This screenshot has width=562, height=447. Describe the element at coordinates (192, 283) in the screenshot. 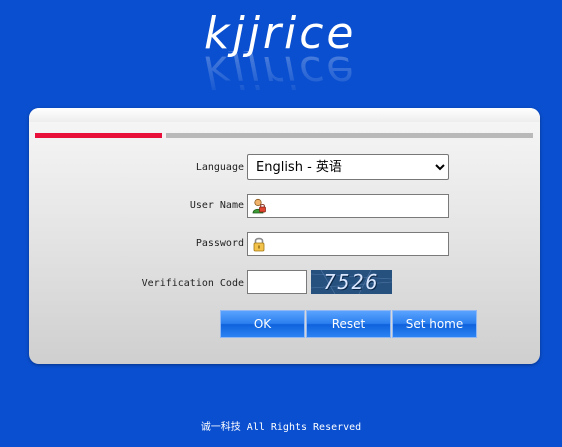

I see `verification-label: Verification Code` at that location.